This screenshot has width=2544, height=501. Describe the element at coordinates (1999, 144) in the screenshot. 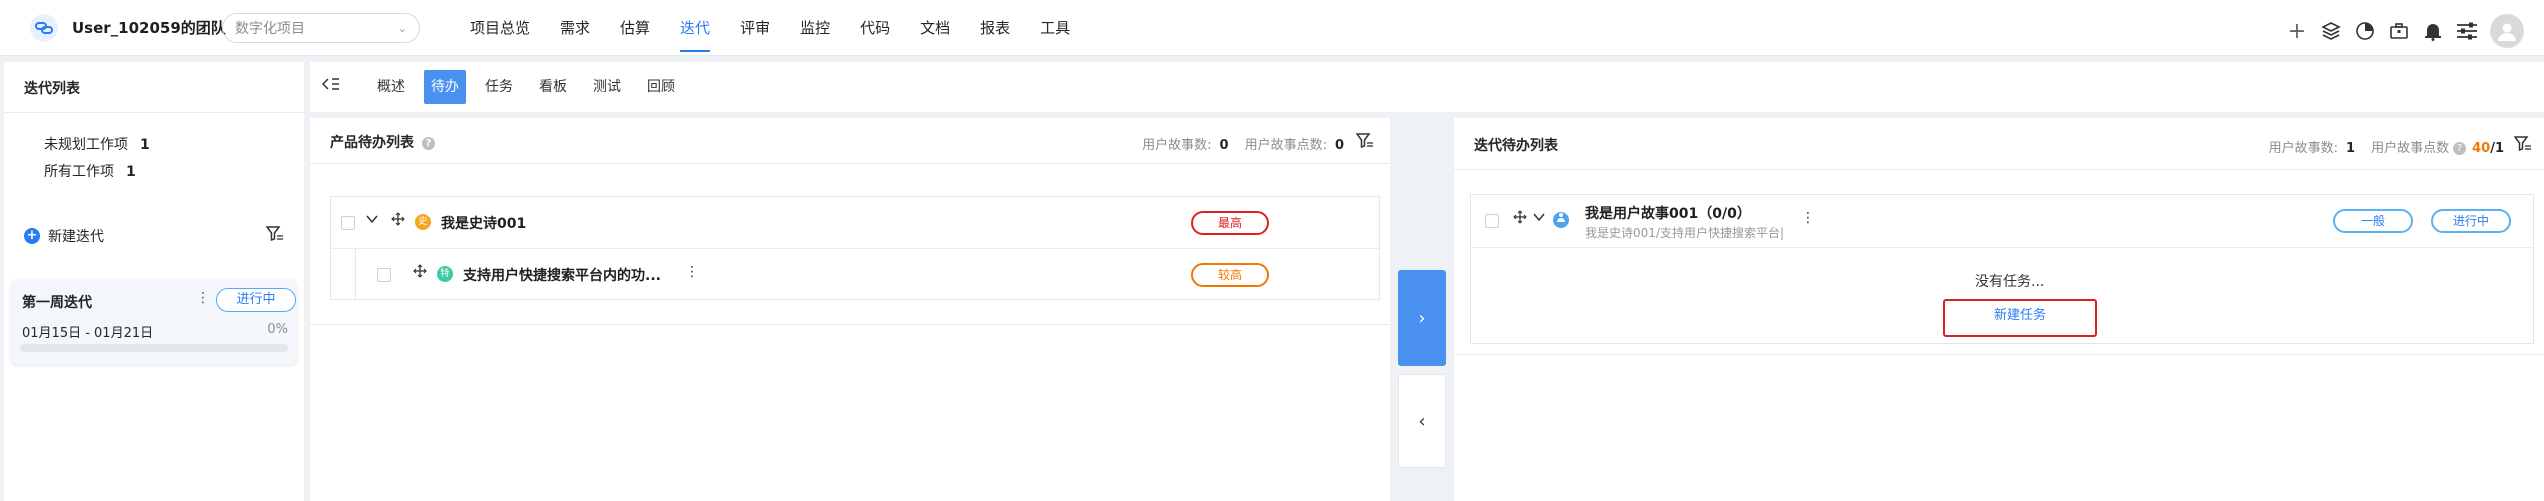

I see `iteration-backlog-header: 迭代待办列表 用户故事数: 1 用户故事点数? 40/1` at that location.